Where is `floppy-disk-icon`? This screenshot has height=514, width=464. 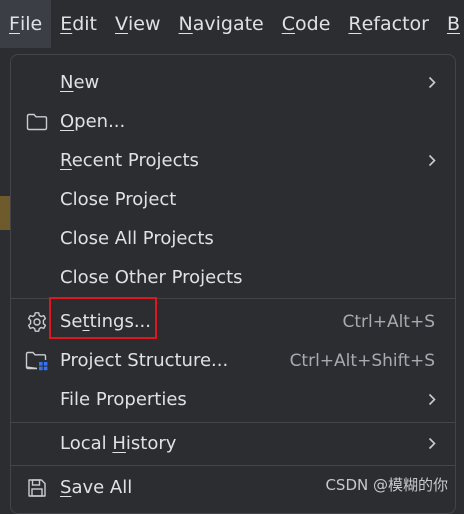
floppy-disk-icon is located at coordinates (37, 488).